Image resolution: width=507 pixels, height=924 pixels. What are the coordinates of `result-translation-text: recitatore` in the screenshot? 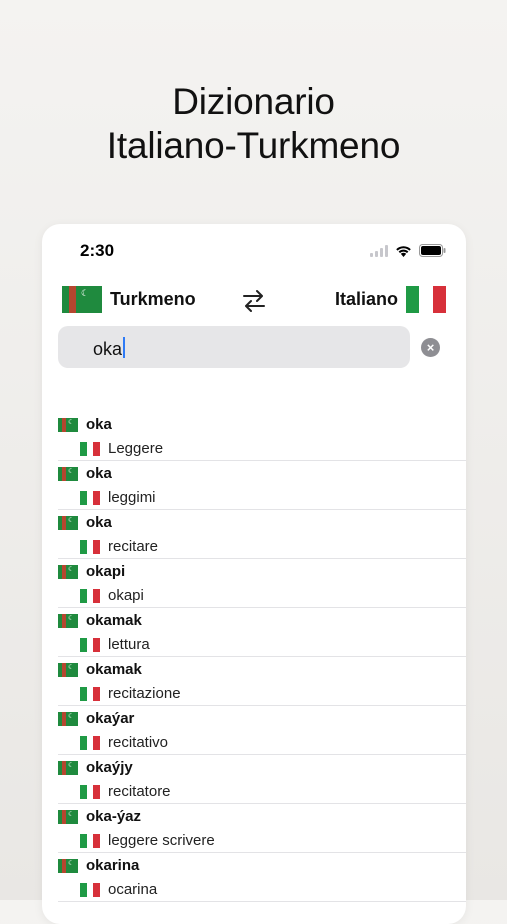 It's located at (139, 791).